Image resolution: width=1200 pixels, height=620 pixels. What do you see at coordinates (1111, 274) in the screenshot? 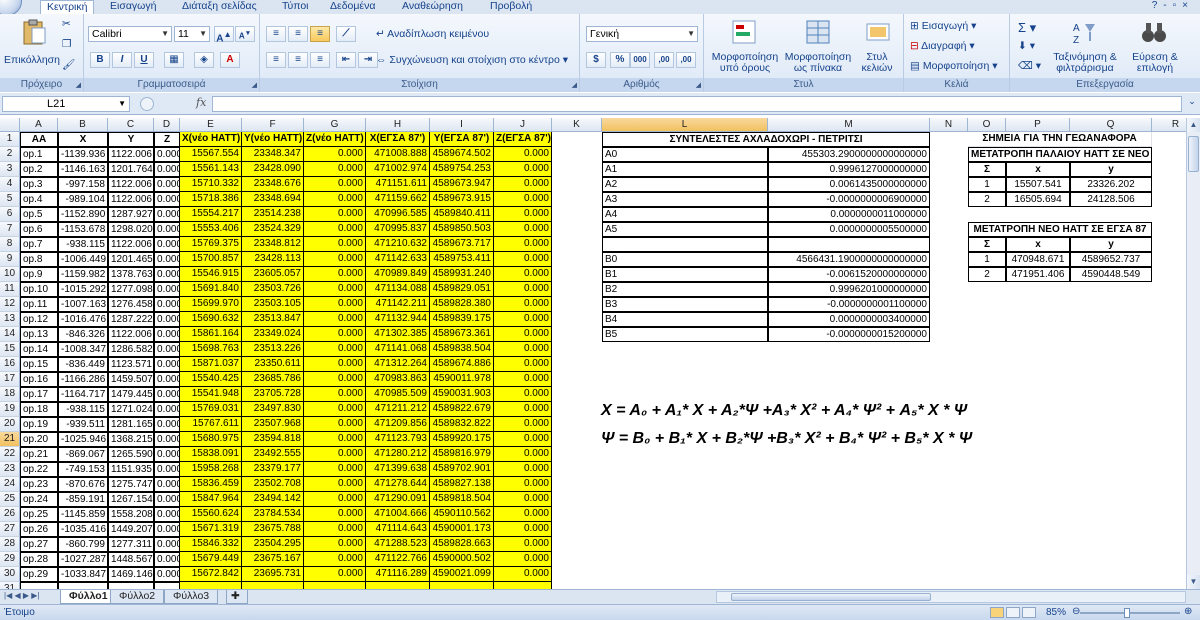
I see `ref-cell: 4590448.549` at bounding box center [1111, 274].